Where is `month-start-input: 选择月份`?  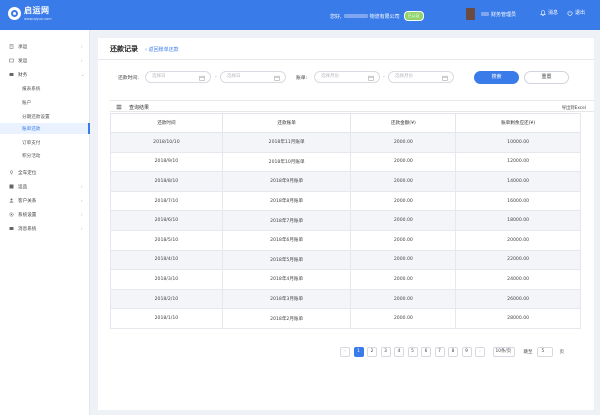
month-start-input: 选择月份 is located at coordinates (347, 77).